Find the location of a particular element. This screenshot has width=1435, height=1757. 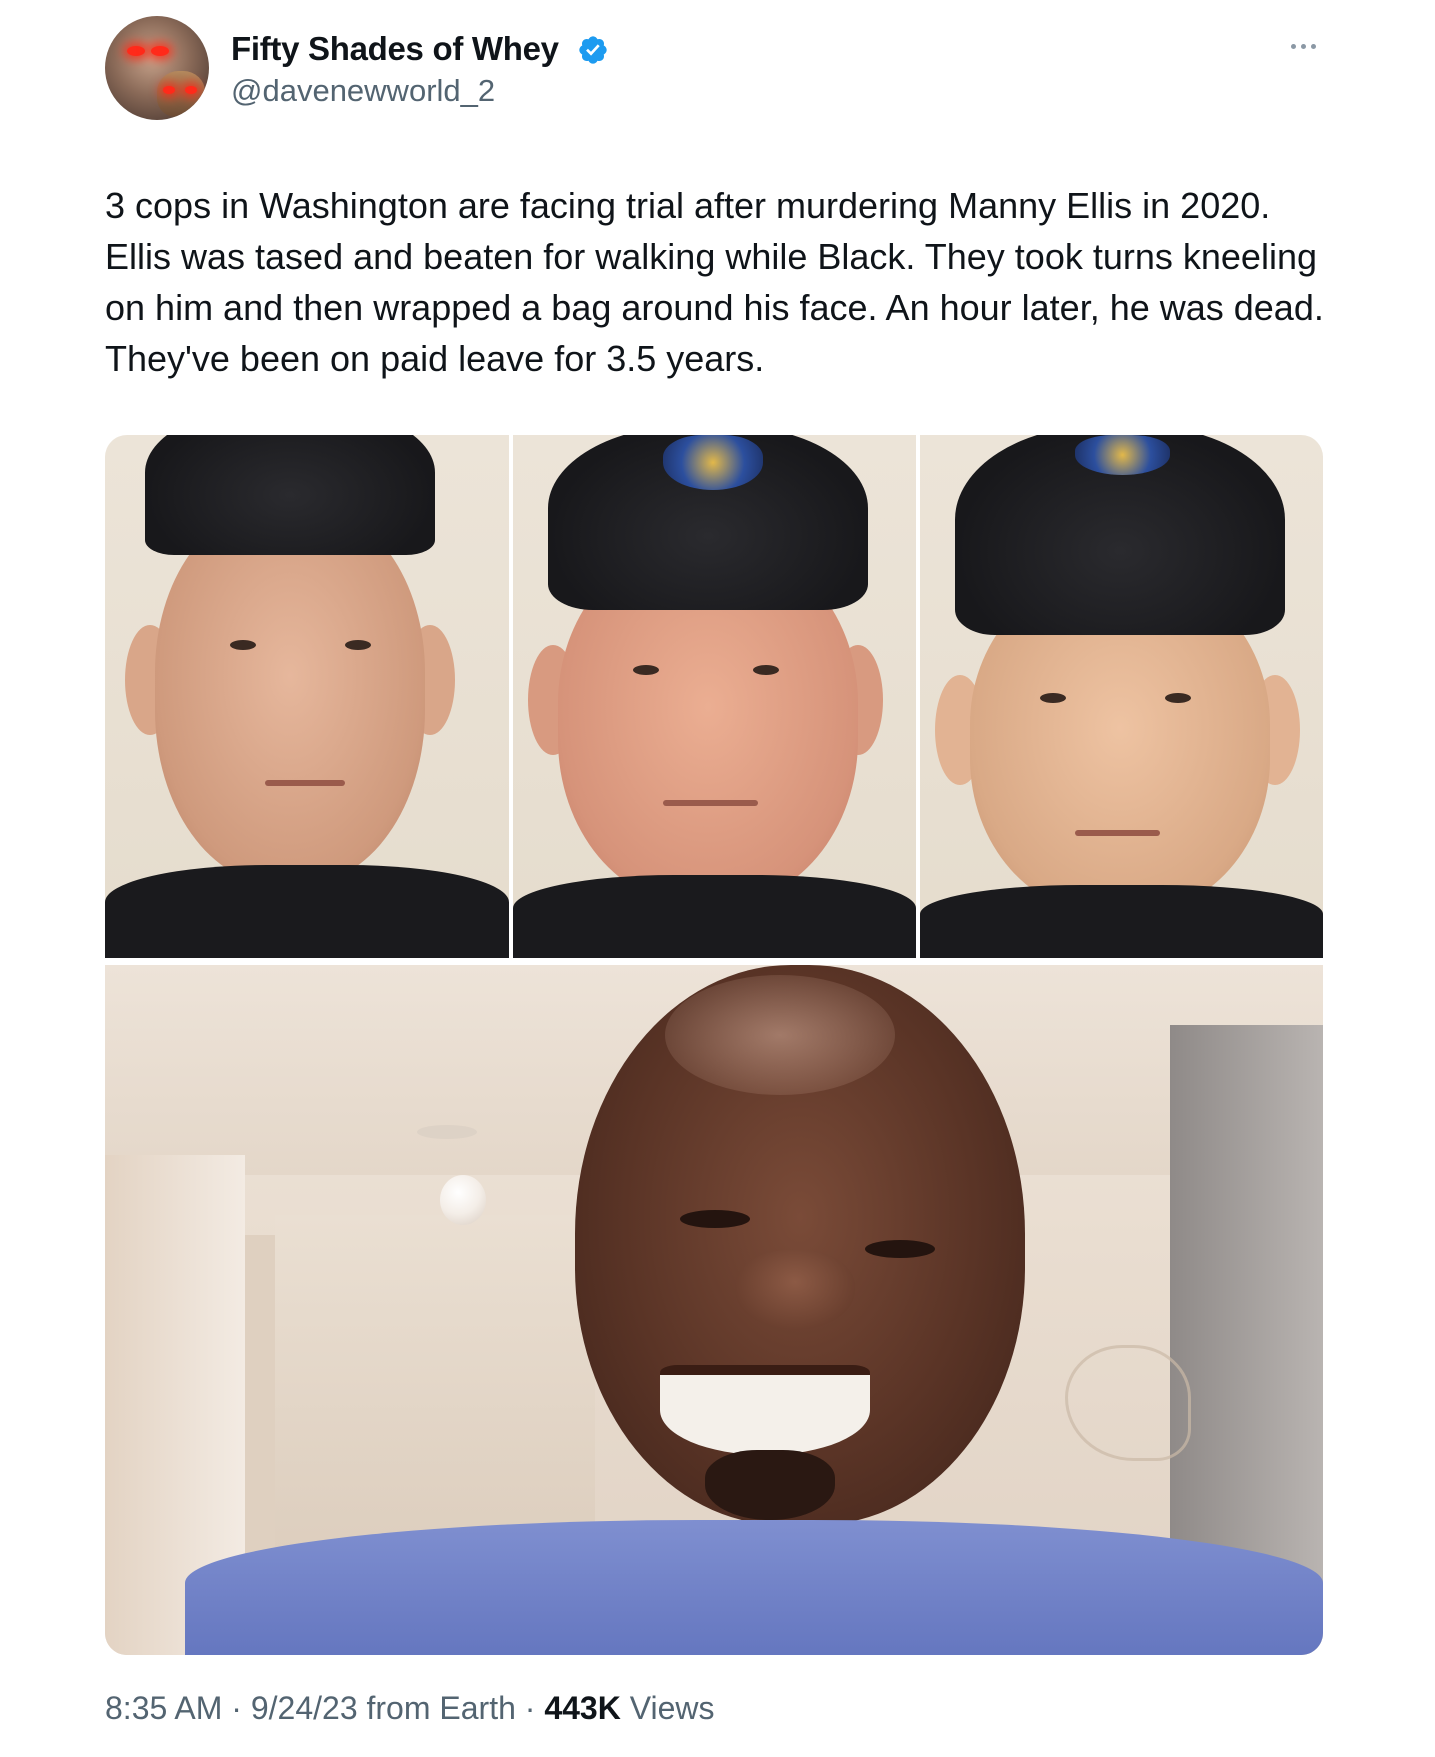

avatar-dog-eye-right is located at coordinates (191, 90).